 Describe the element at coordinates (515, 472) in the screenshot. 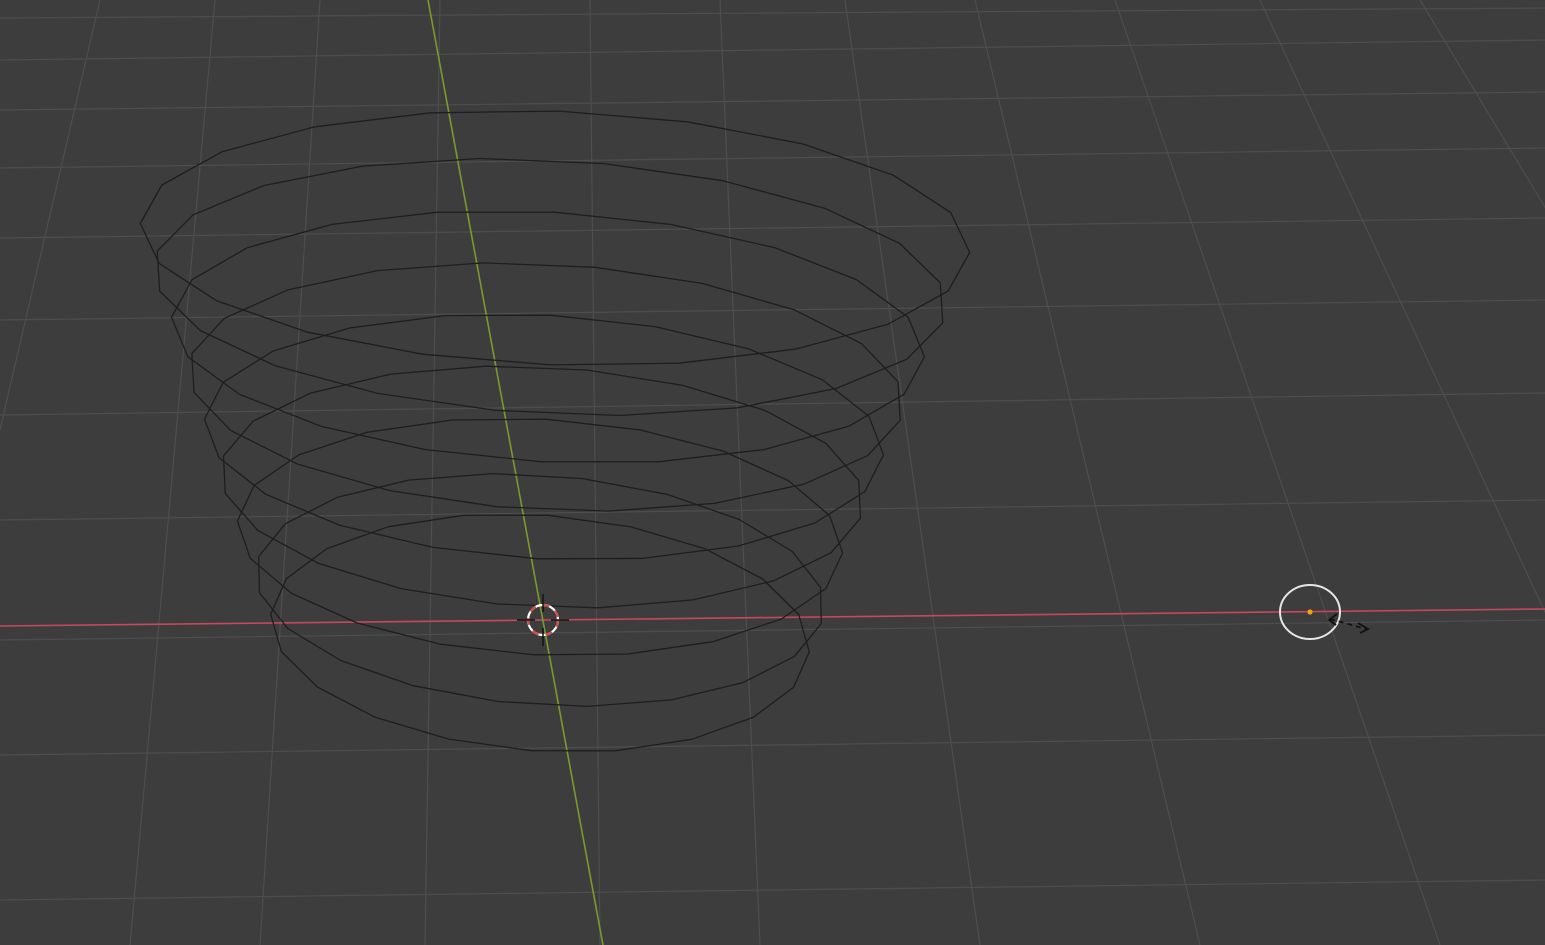

I see `y-axis-line` at that location.